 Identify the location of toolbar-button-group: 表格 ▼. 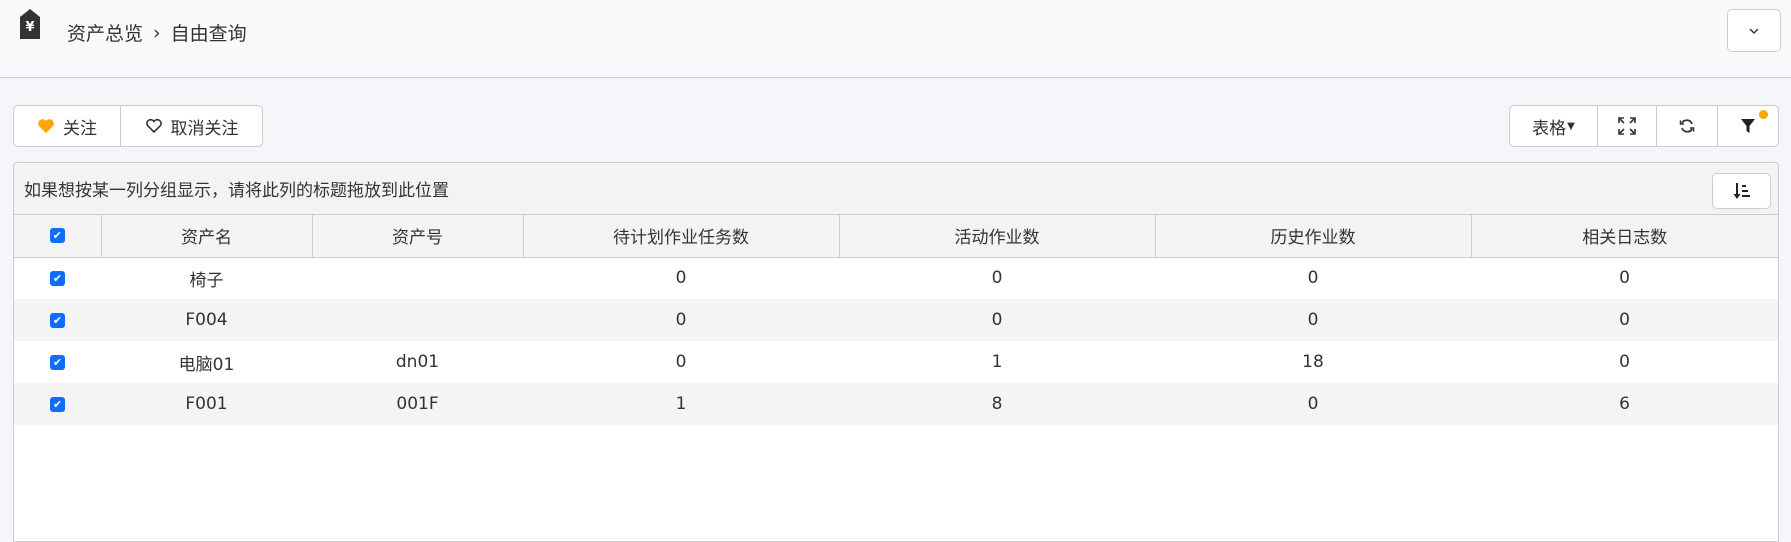
(1644, 126).